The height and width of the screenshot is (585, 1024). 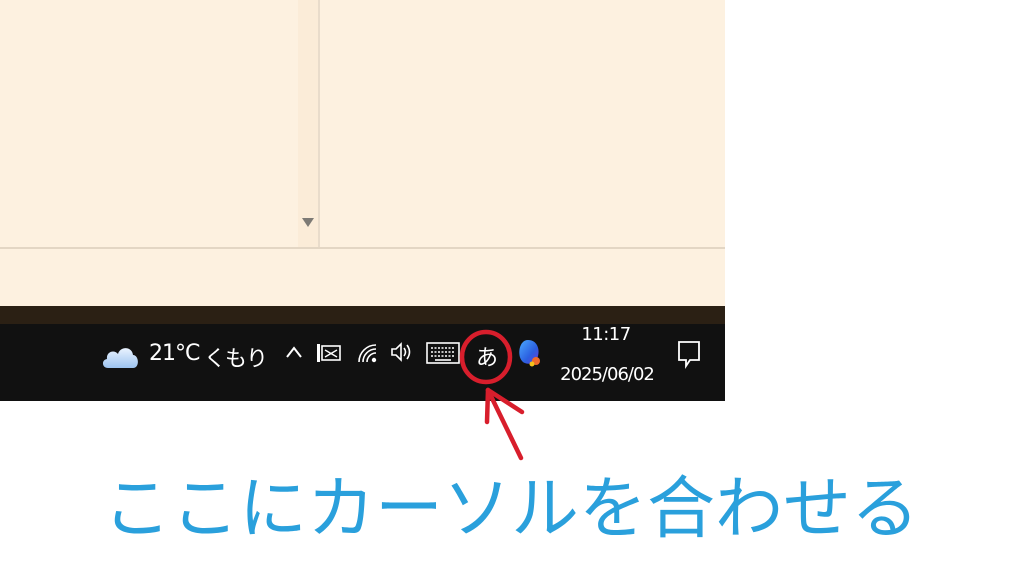 I want to click on taskbar: 21°C くもり あ 11:17 2025/06/02, so click(x=362, y=362).